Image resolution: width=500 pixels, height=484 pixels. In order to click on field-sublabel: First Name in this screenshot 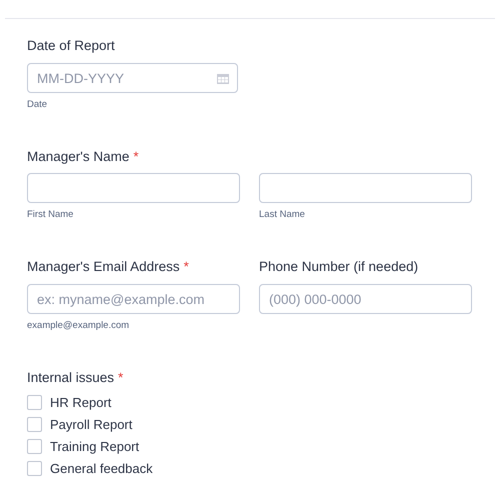, I will do `click(50, 214)`.